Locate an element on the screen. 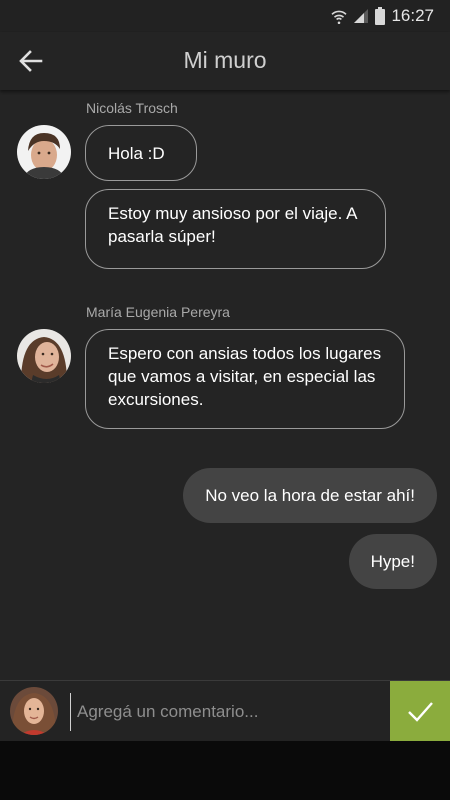  checkmark-icon is located at coordinates (420, 712).